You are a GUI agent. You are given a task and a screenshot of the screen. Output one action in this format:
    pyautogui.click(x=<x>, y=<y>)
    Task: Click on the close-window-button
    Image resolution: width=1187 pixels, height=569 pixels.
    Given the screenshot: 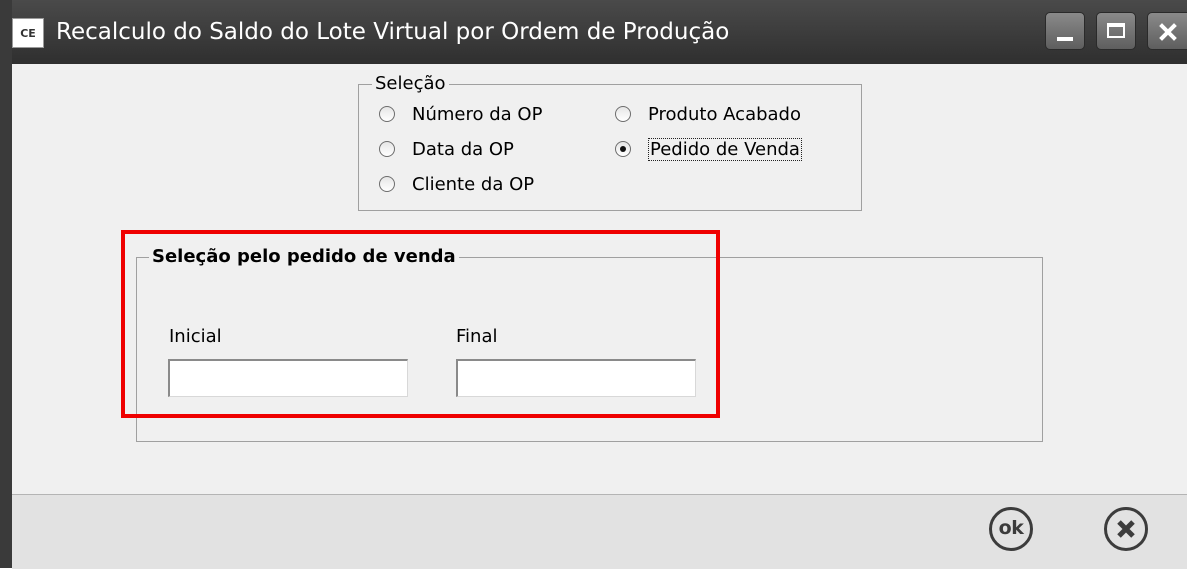 What is the action you would take?
    pyautogui.click(x=1167, y=31)
    